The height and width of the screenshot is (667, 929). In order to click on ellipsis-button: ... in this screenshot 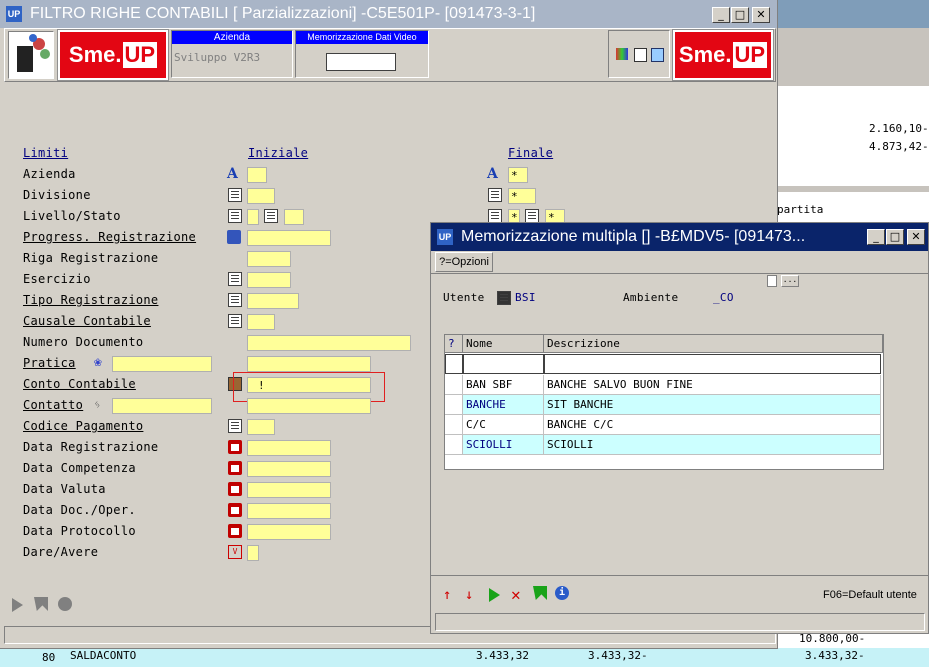, I will do `click(790, 281)`.